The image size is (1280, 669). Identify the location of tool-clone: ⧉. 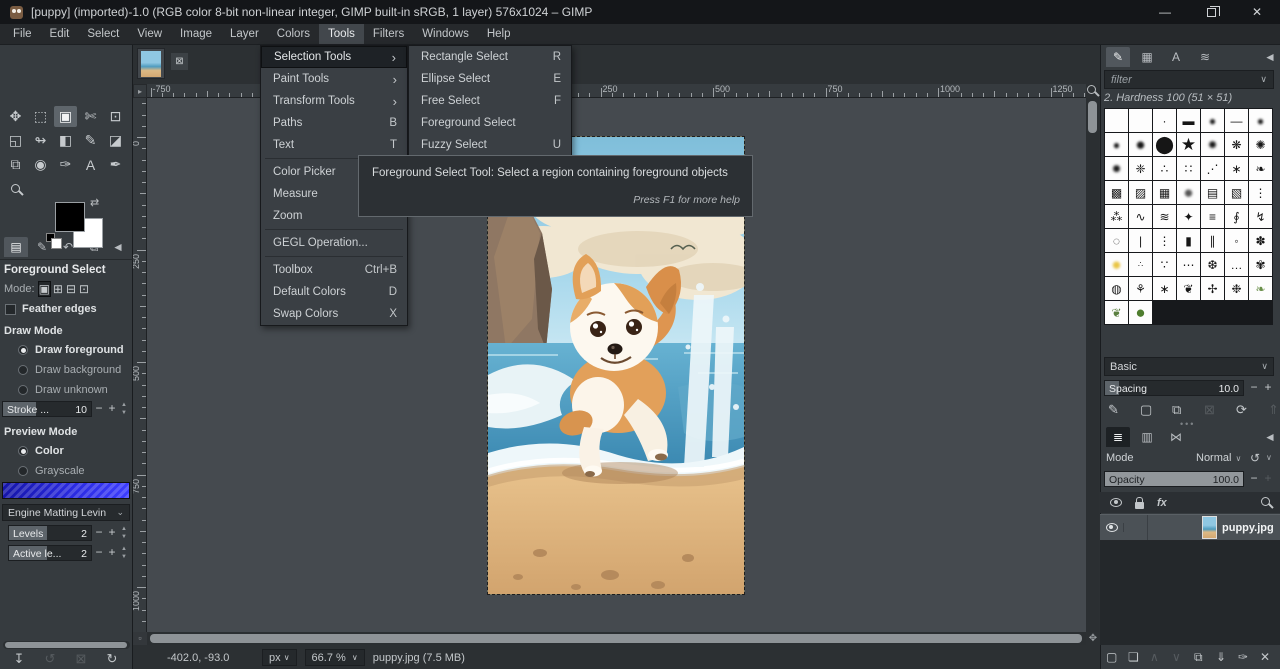
(15, 164).